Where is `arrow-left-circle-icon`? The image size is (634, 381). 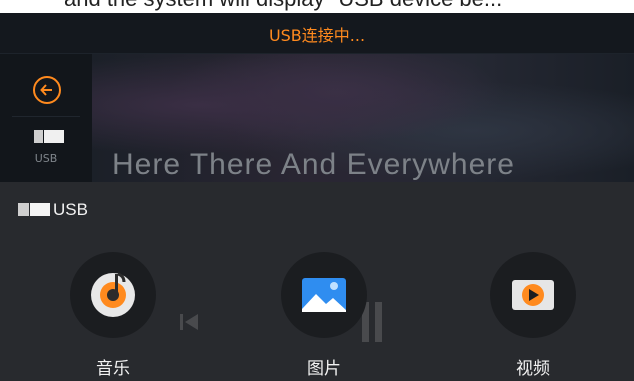
arrow-left-circle-icon is located at coordinates (47, 90).